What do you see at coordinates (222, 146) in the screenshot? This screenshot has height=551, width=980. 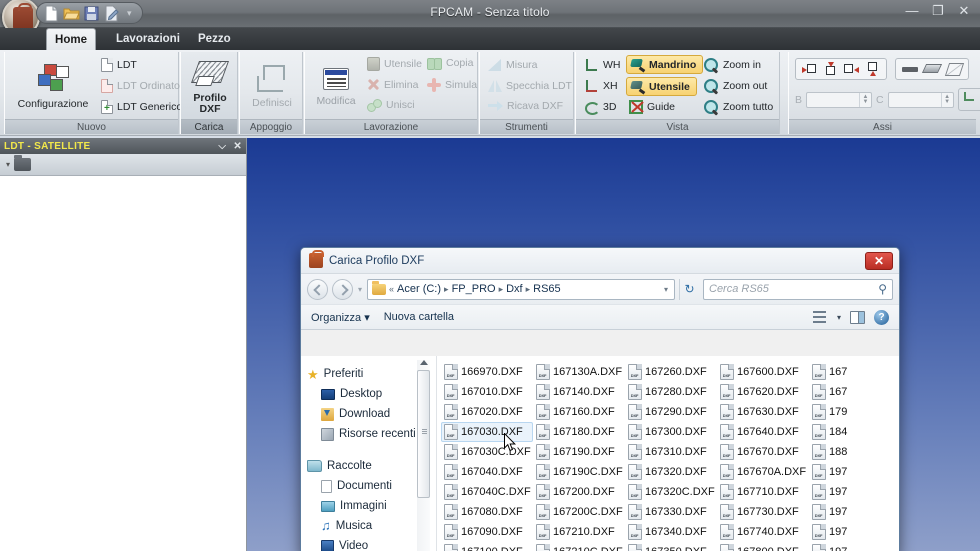 I see `pin-icon: ⌵` at bounding box center [222, 146].